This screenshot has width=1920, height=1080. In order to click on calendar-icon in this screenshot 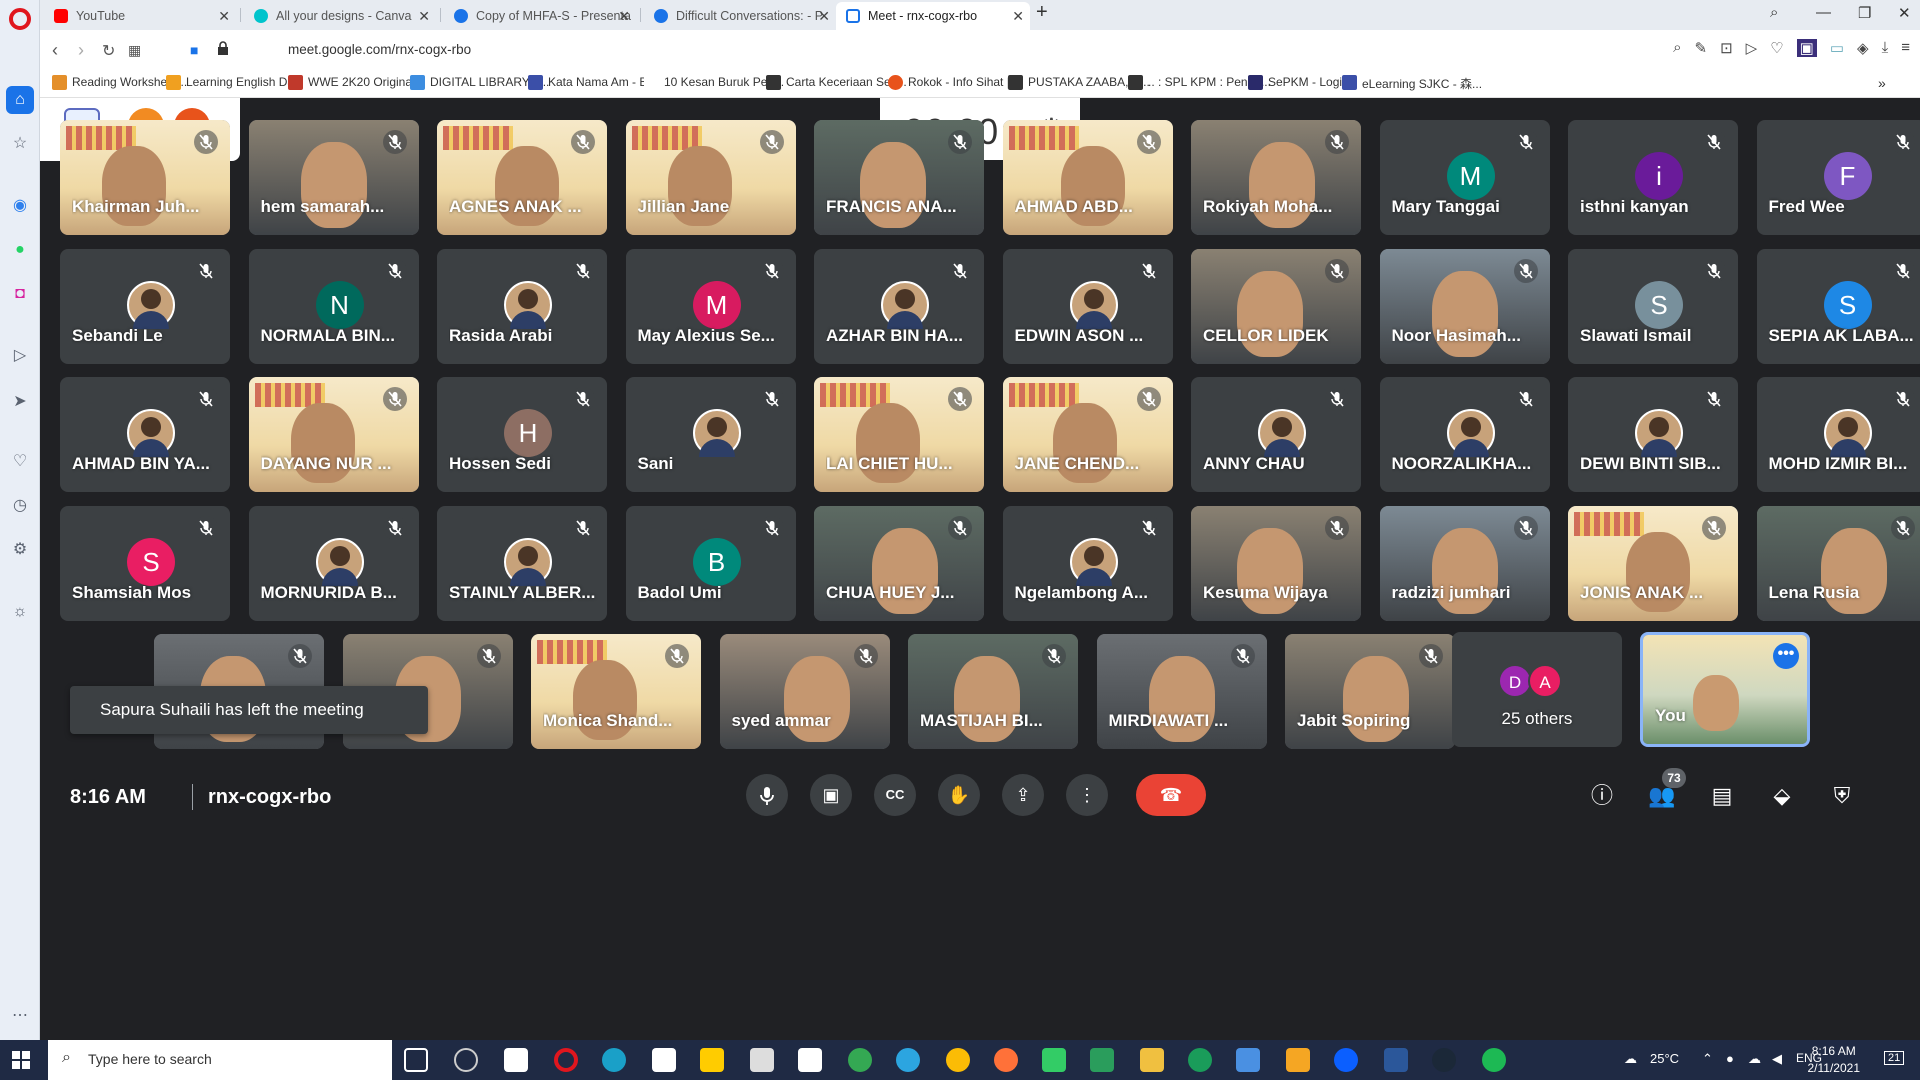, I will do `click(664, 1060)`.